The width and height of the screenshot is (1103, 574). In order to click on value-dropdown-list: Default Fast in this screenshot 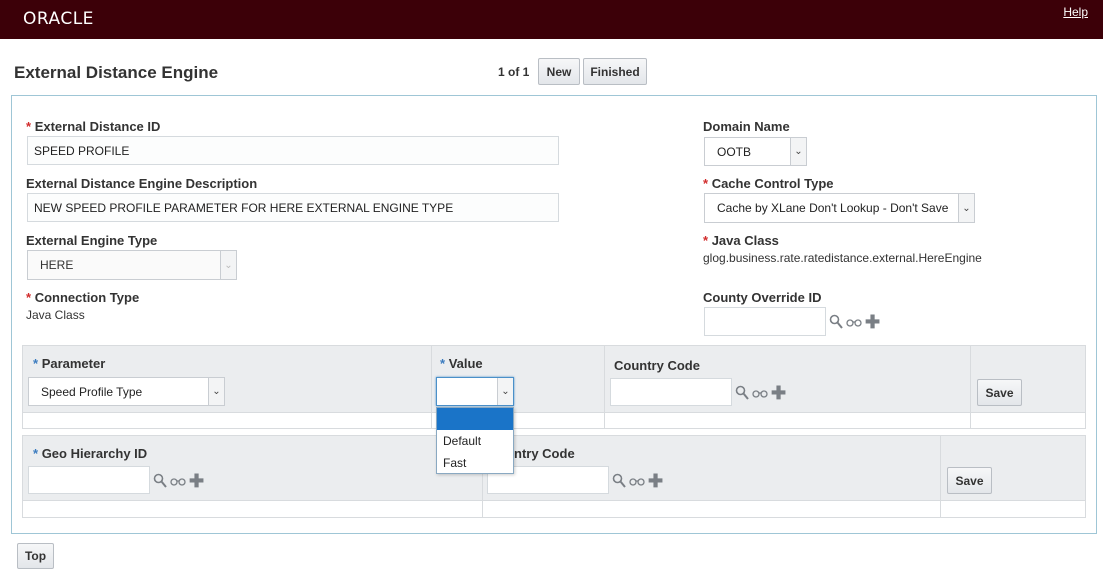, I will do `click(475, 440)`.